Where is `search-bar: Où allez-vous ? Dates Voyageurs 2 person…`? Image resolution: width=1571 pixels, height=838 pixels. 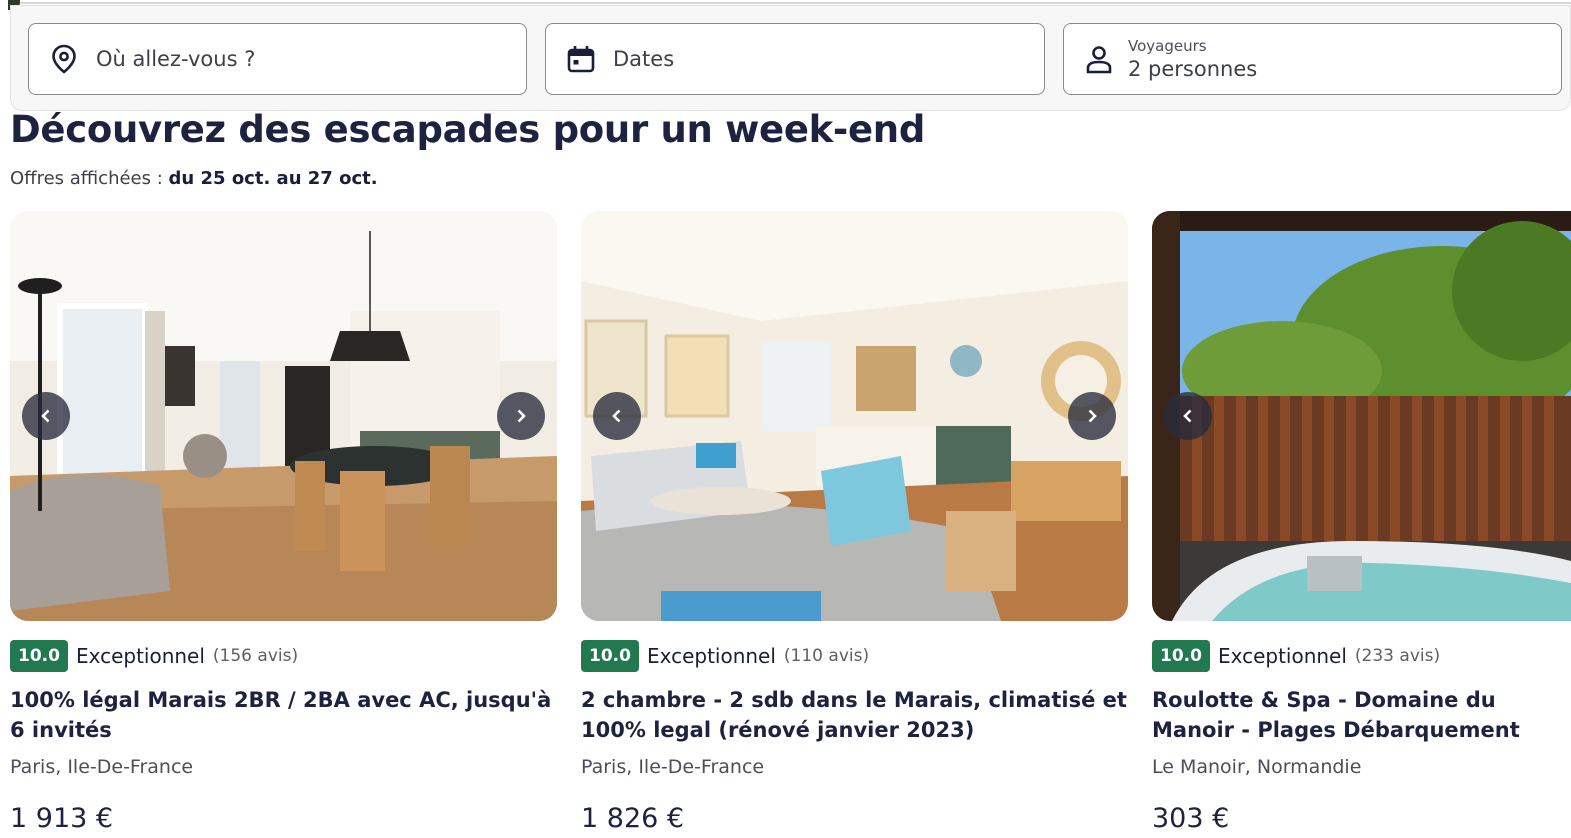 search-bar: Où allez-vous ? Dates Voyageurs 2 person… is located at coordinates (790, 58).